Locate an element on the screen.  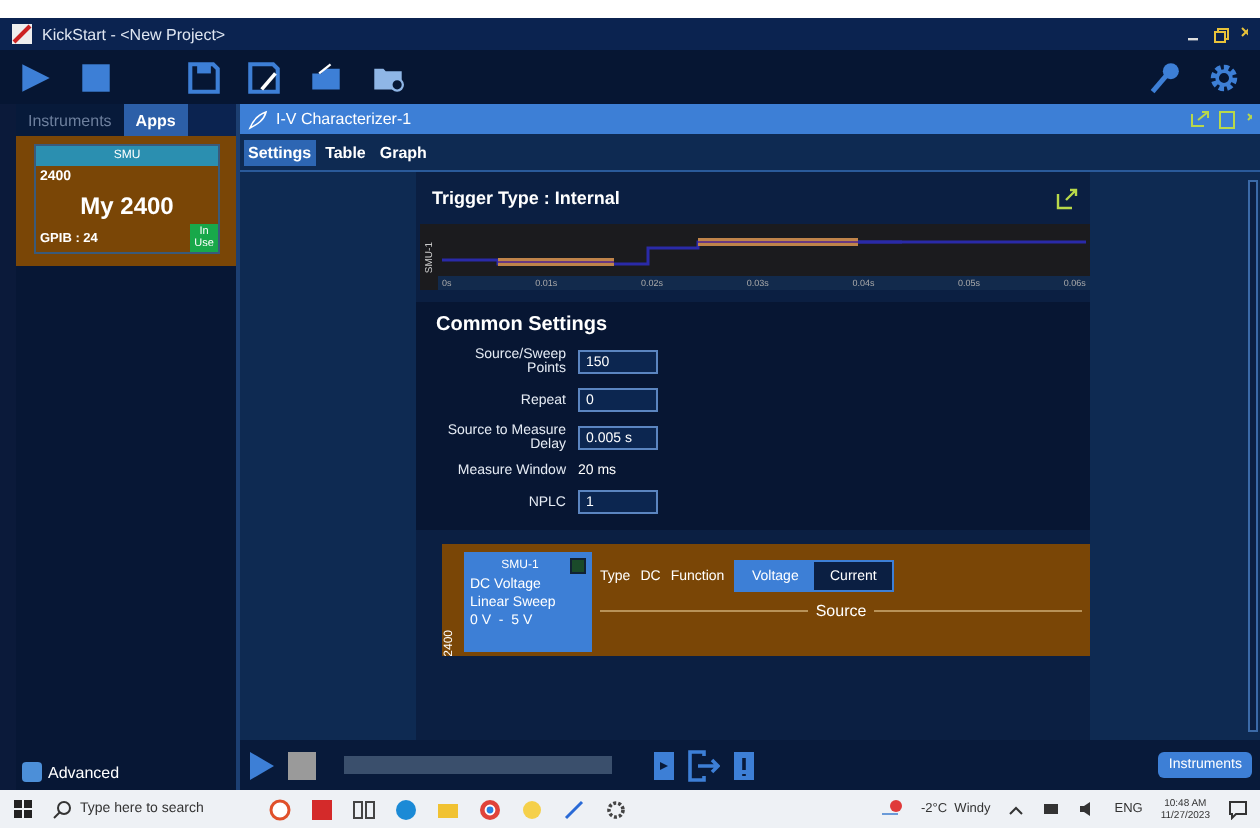
network-icon is located at coordinates (1051, 809).